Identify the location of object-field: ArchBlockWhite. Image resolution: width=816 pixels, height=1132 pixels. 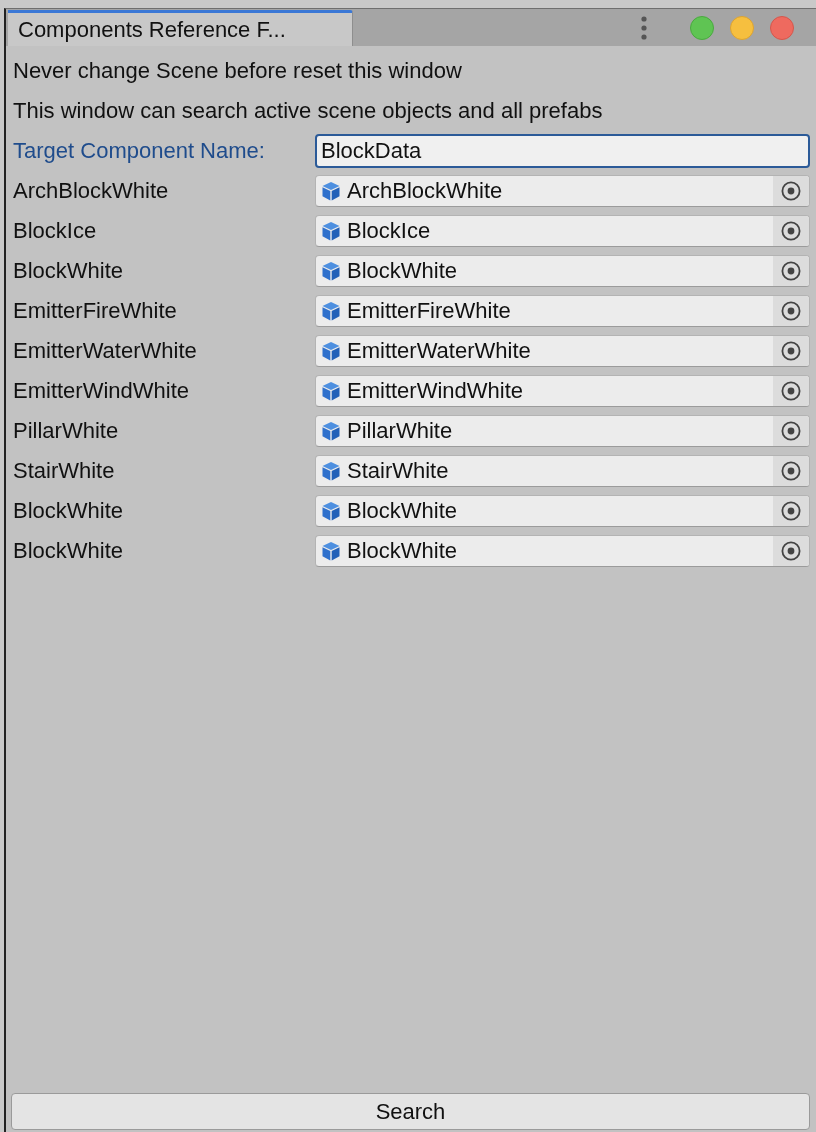
(562, 191).